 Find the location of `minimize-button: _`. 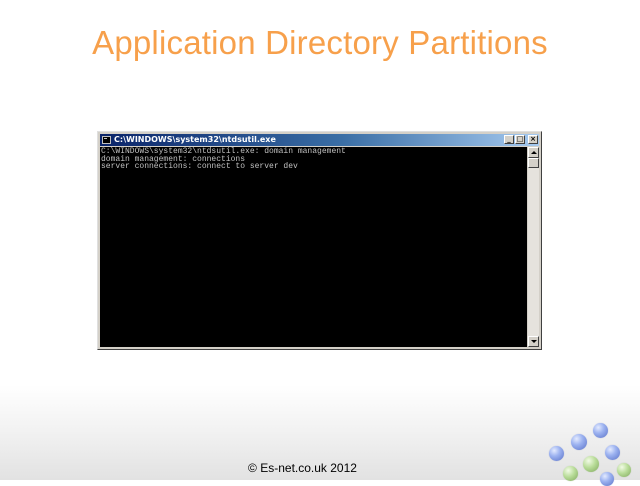

minimize-button: _ is located at coordinates (509, 139).